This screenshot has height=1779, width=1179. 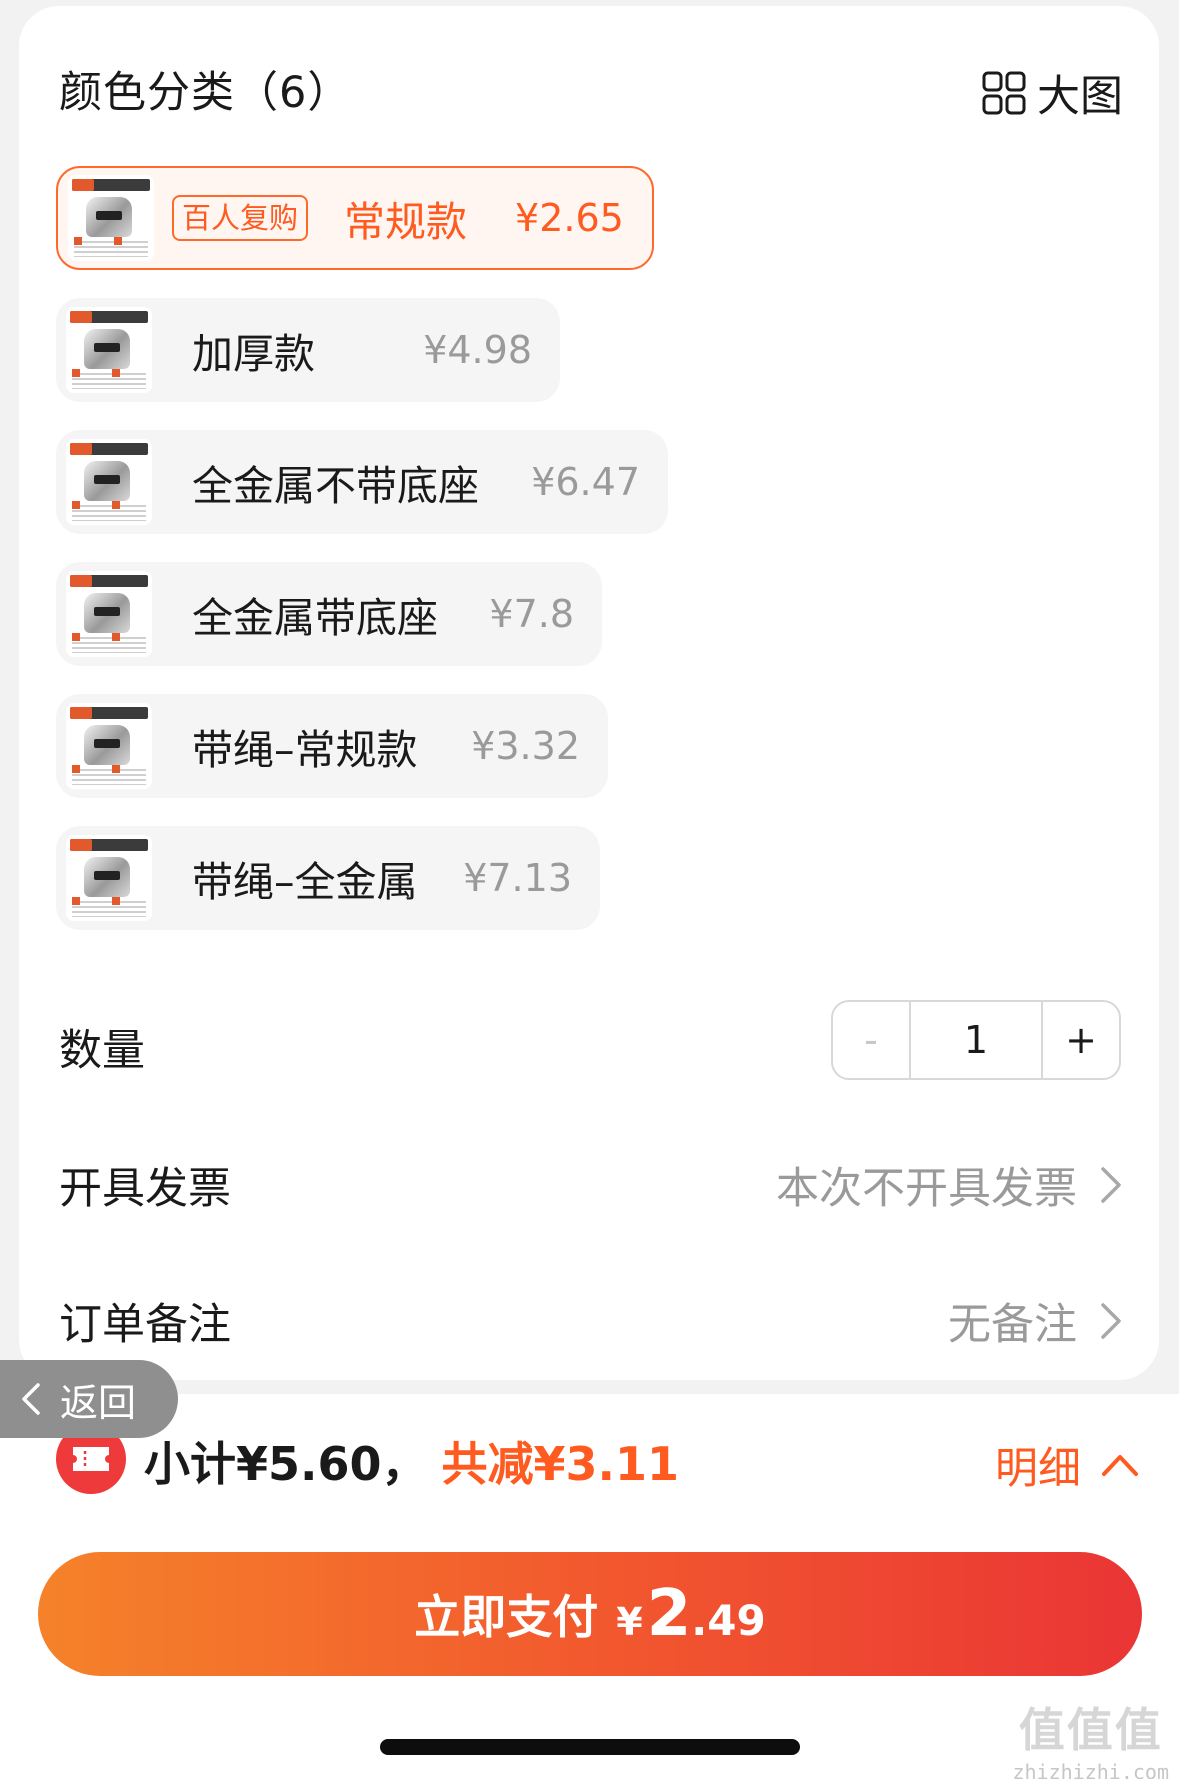 I want to click on variant-price: ¥6.47, so click(x=585, y=482).